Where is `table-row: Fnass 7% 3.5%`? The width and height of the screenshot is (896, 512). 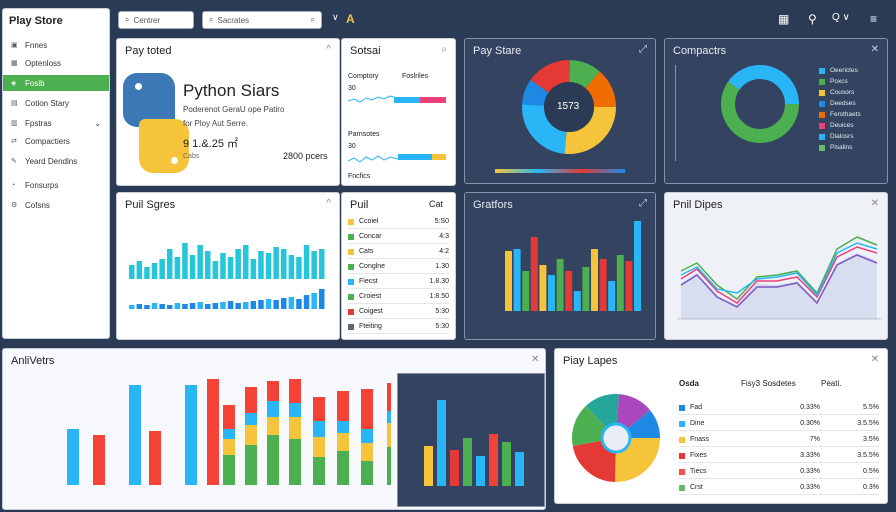 table-row: Fnass 7% 3.5% is located at coordinates (779, 440).